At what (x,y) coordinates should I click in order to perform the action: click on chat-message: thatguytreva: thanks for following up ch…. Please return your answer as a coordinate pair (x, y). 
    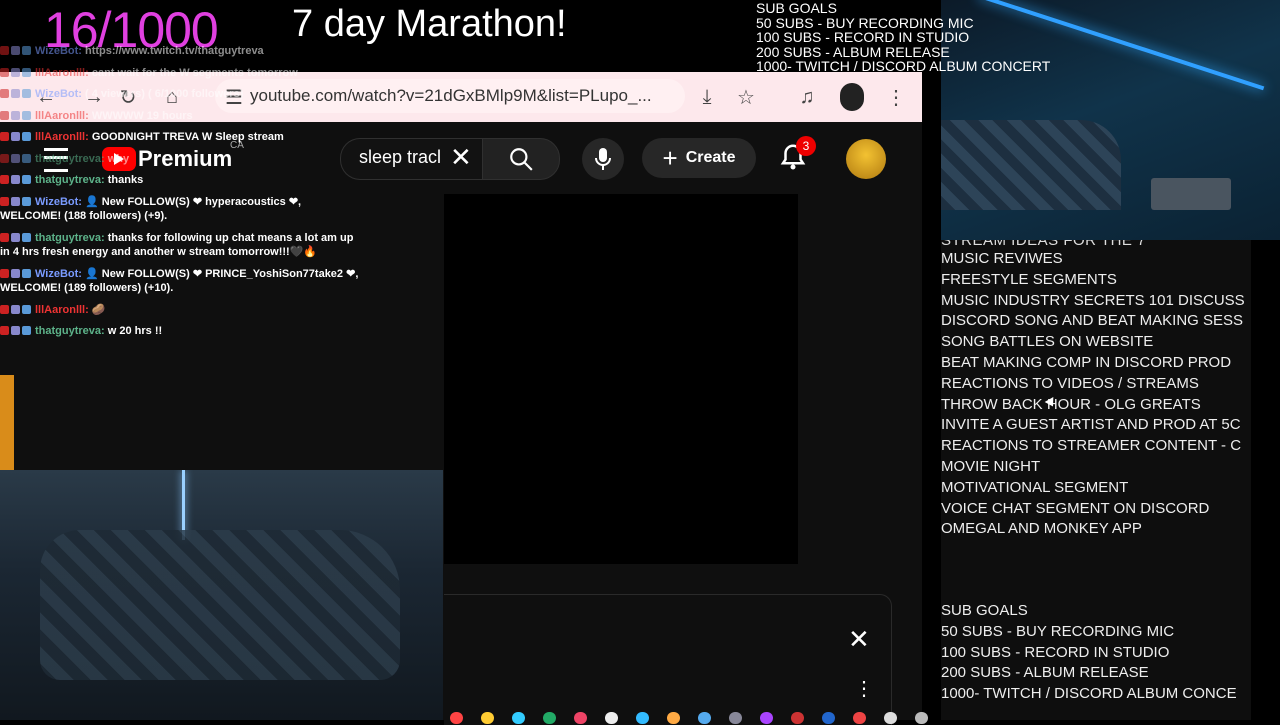
    Looking at the image, I should click on (182, 245).